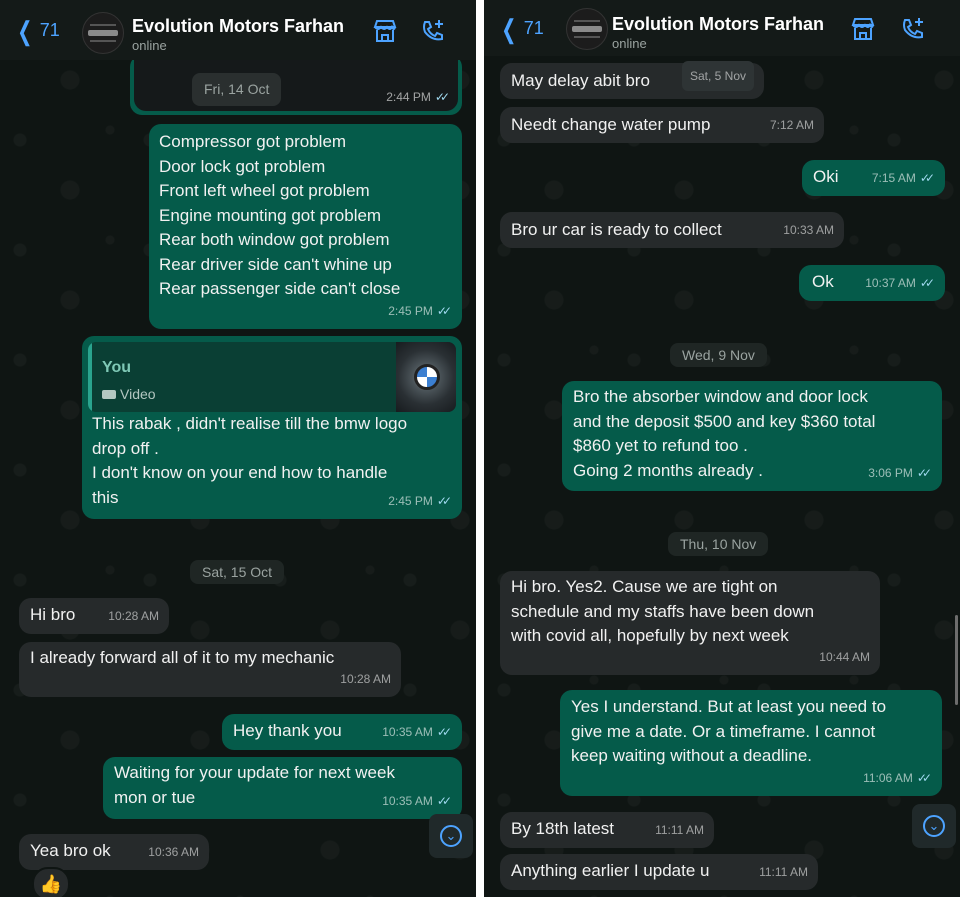 The height and width of the screenshot is (897, 960). Describe the element at coordinates (890, 472) in the screenshot. I see `message-time: 3:06 PM` at that location.